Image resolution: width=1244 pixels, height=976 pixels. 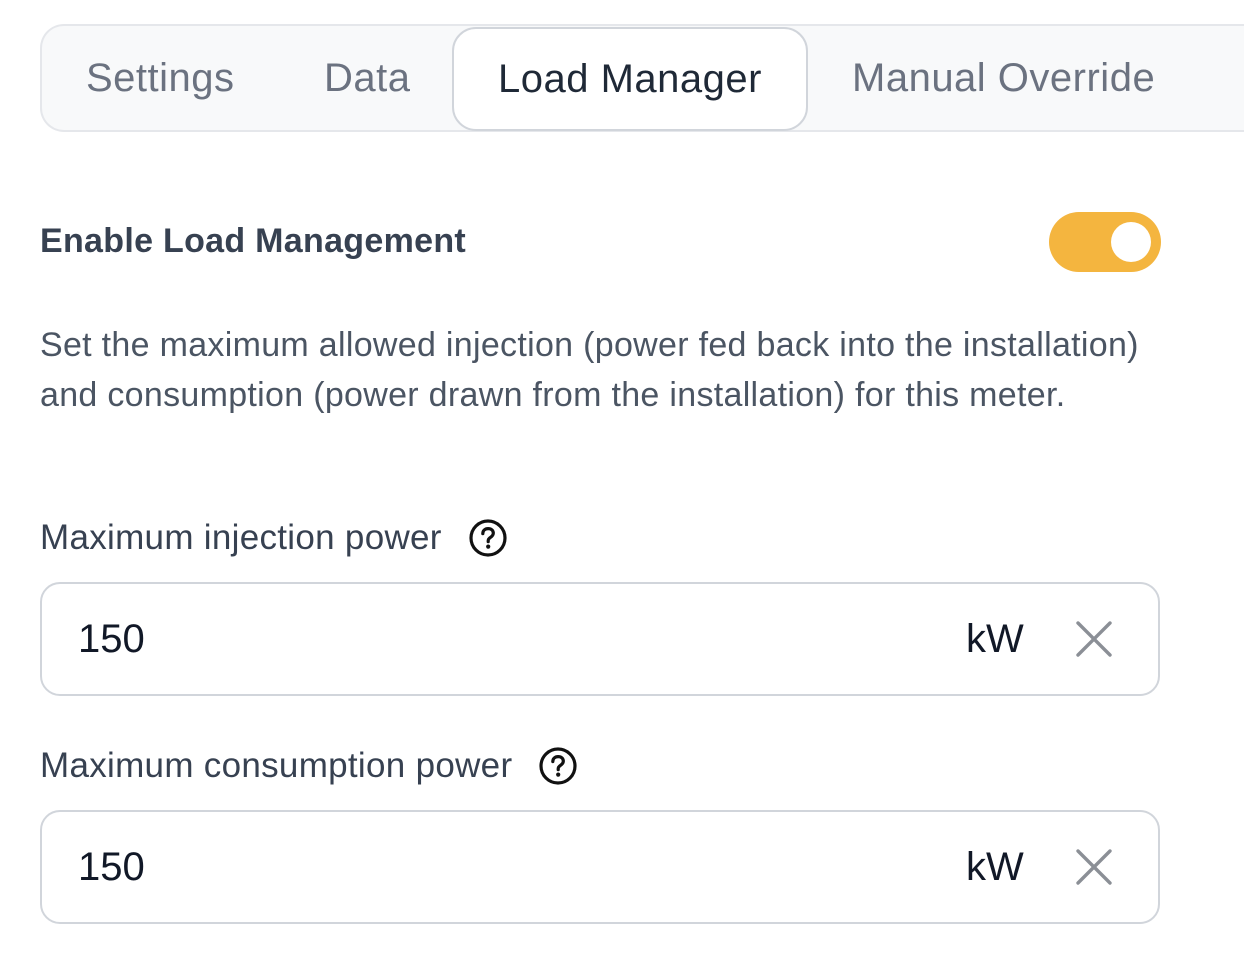 What do you see at coordinates (241, 537) in the screenshot?
I see `injection-power-label: Maximum injection power` at bounding box center [241, 537].